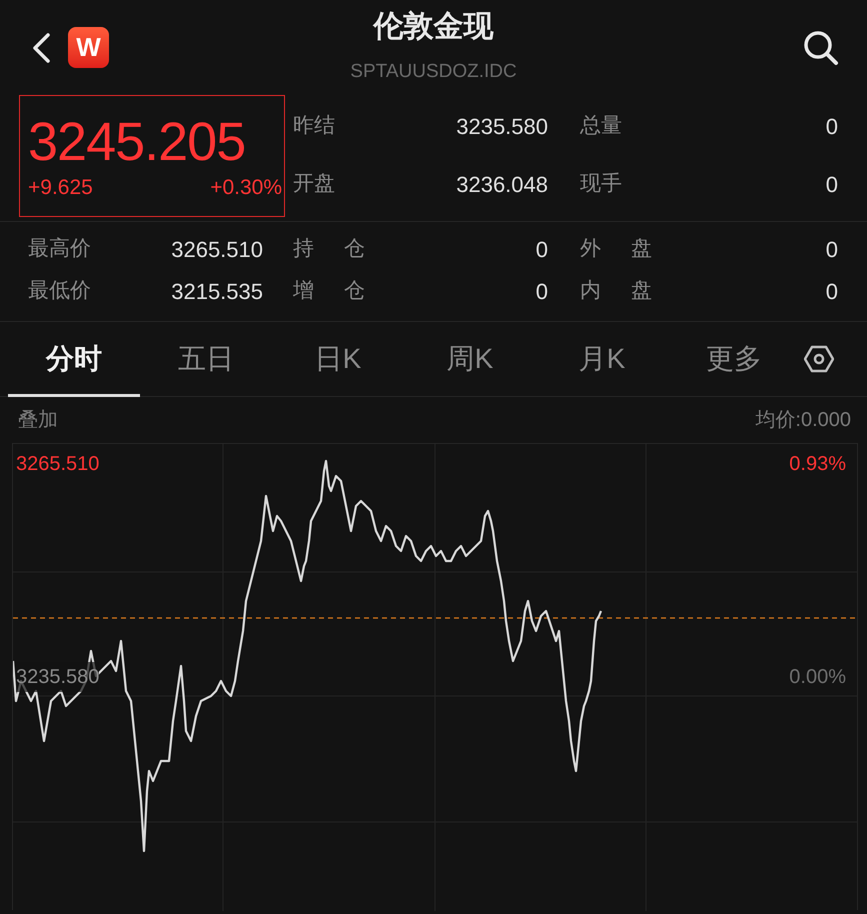 This screenshot has height=914, width=867. What do you see at coordinates (470, 359) in the screenshot?
I see `chart-tab: 周K` at bounding box center [470, 359].